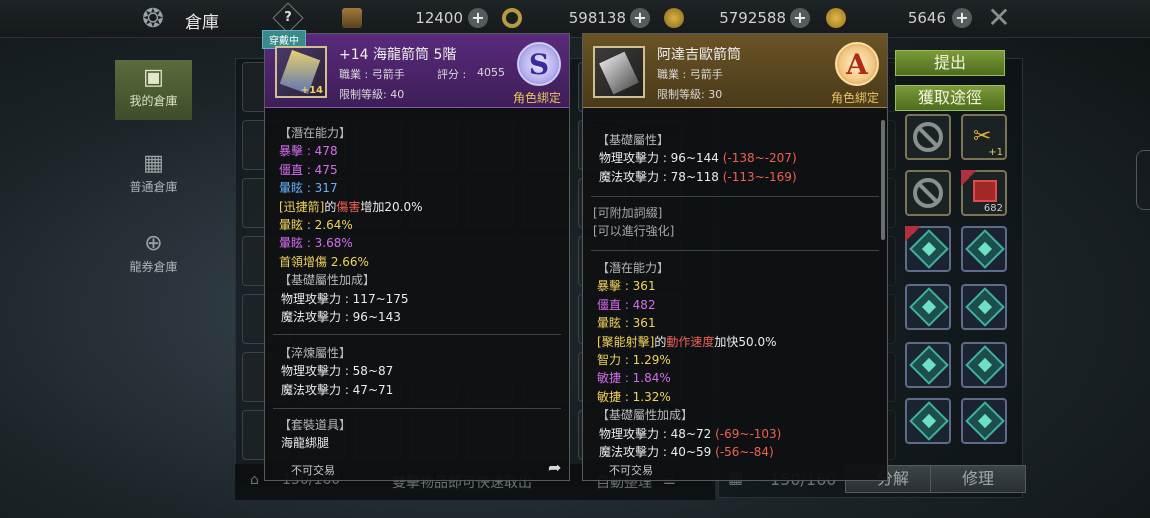 The width and height of the screenshot is (1150, 518). What do you see at coordinates (978, 479) in the screenshot?
I see `repair-button: 修理` at bounding box center [978, 479].